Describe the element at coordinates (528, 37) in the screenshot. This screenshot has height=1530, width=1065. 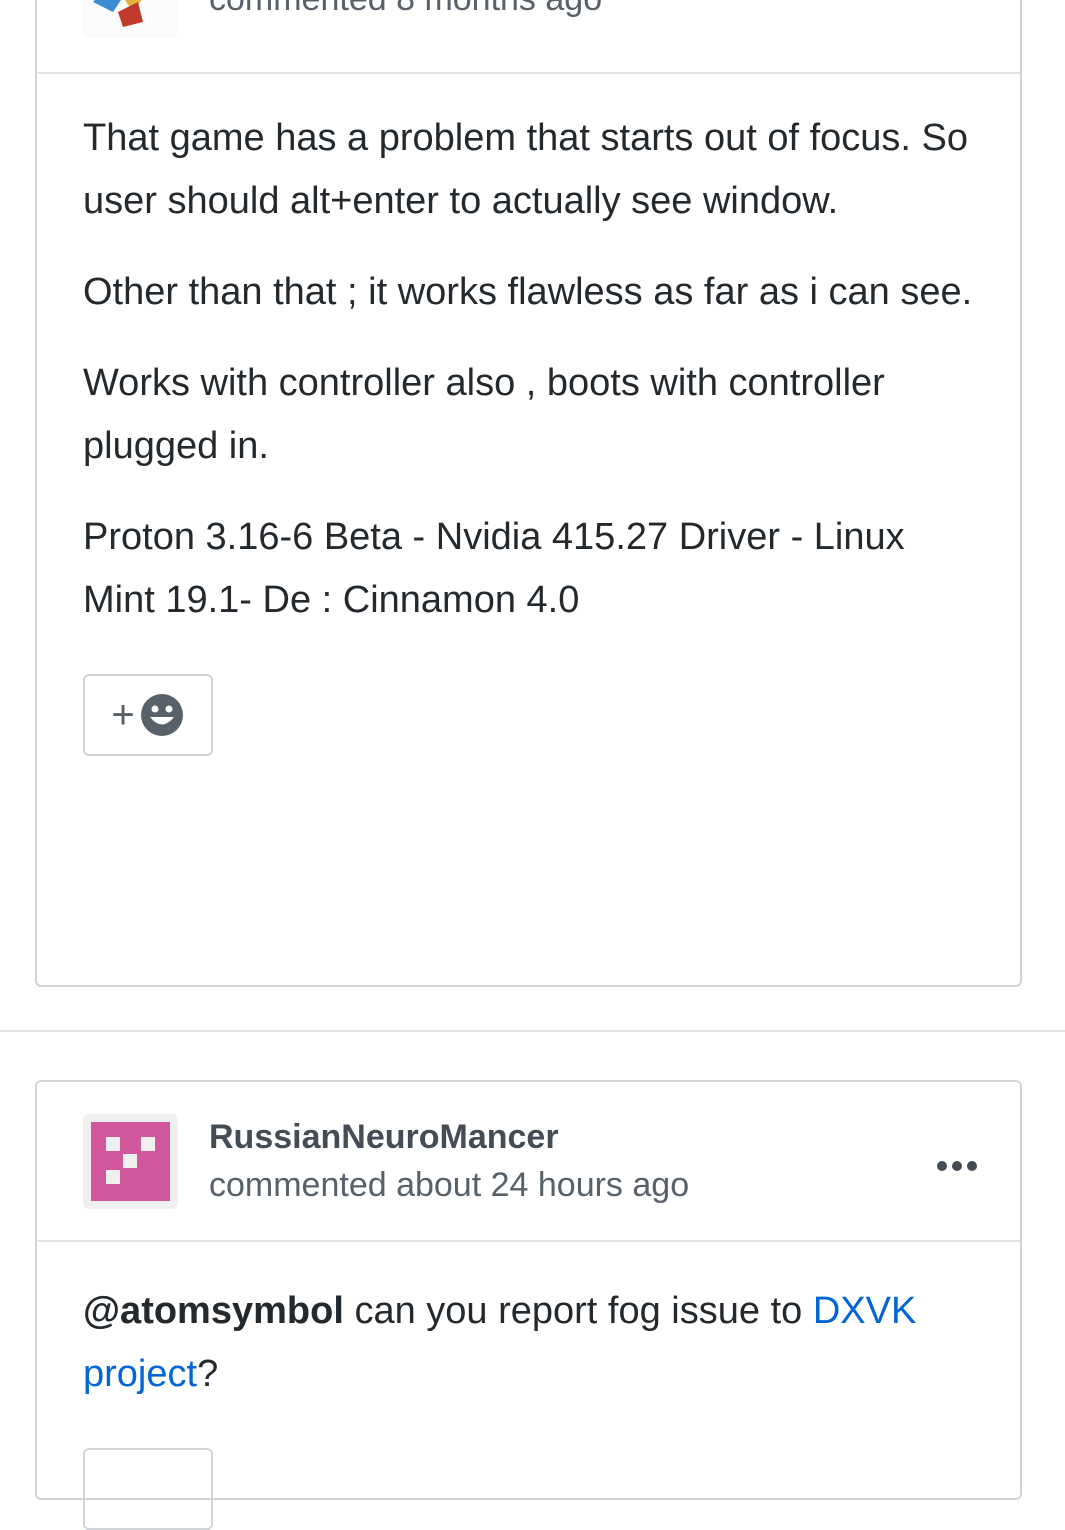
I see `comment-header: commented 8 months ago` at that location.